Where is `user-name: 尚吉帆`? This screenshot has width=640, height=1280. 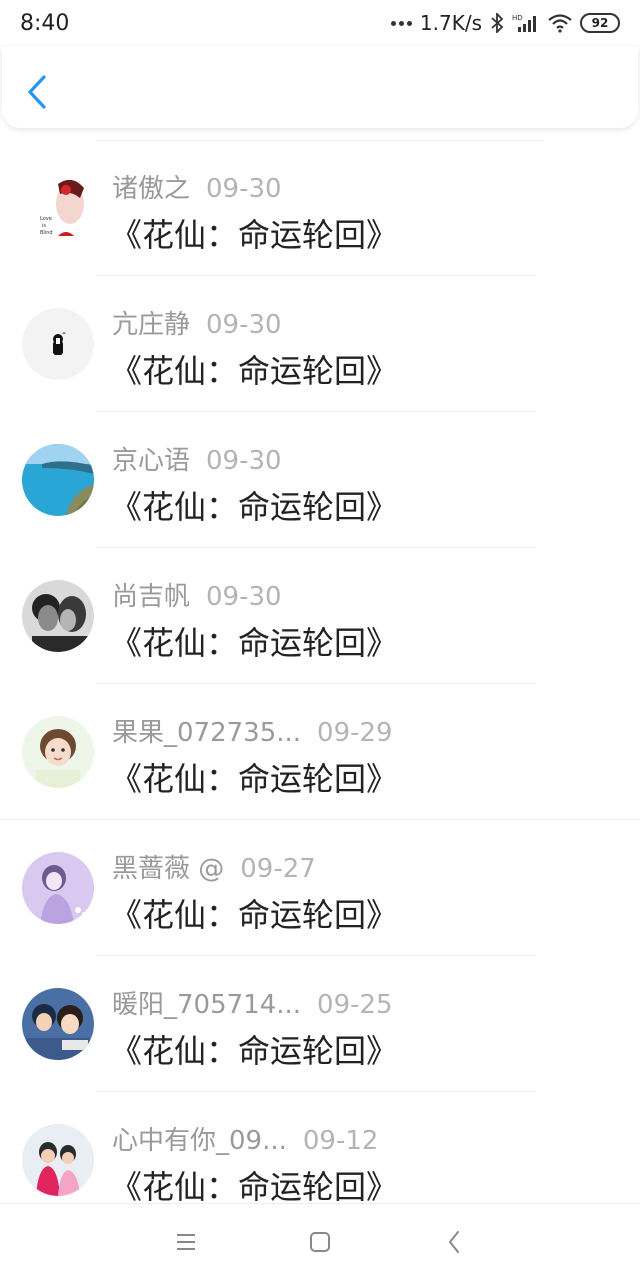
user-name: 尚吉帆 is located at coordinates (151, 597).